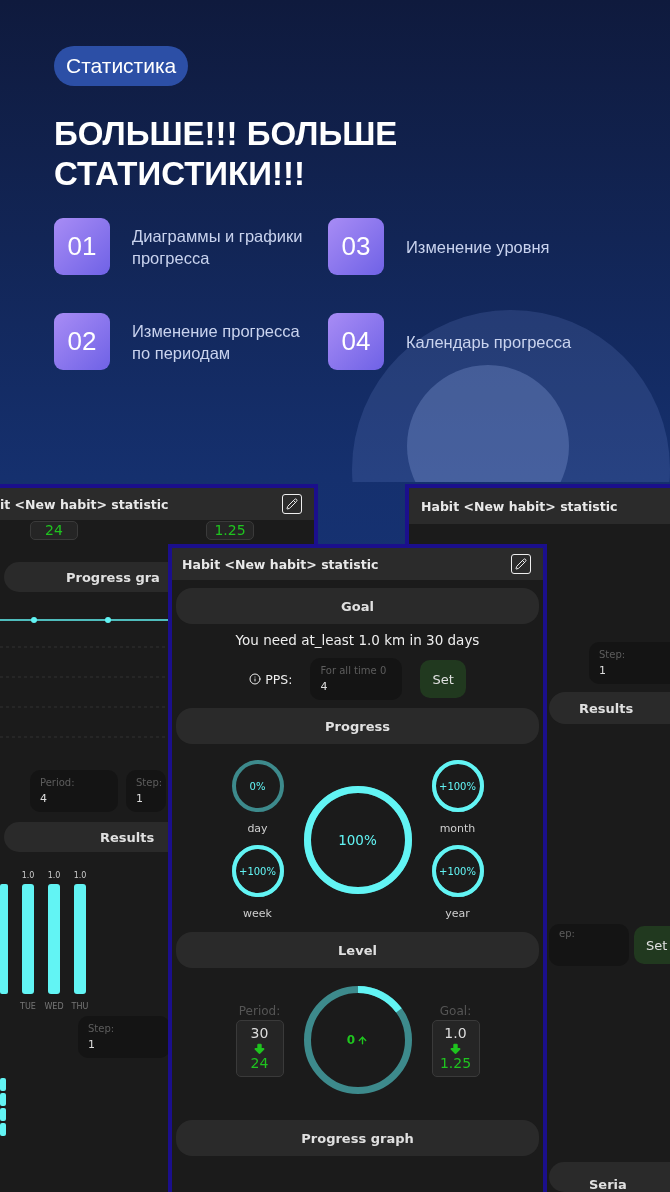 The image size is (670, 1192). What do you see at coordinates (457, 913) in the screenshot?
I see `ring-label: year` at bounding box center [457, 913].